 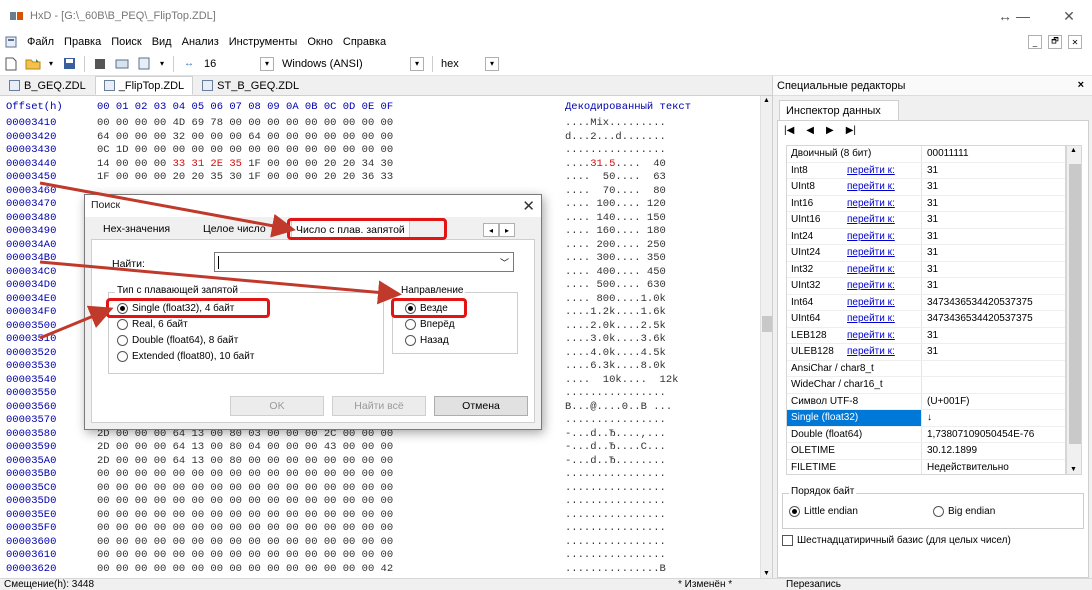 What do you see at coordinates (51, 64) in the screenshot?
I see `open-dropdown-icon: ▾` at bounding box center [51, 64].